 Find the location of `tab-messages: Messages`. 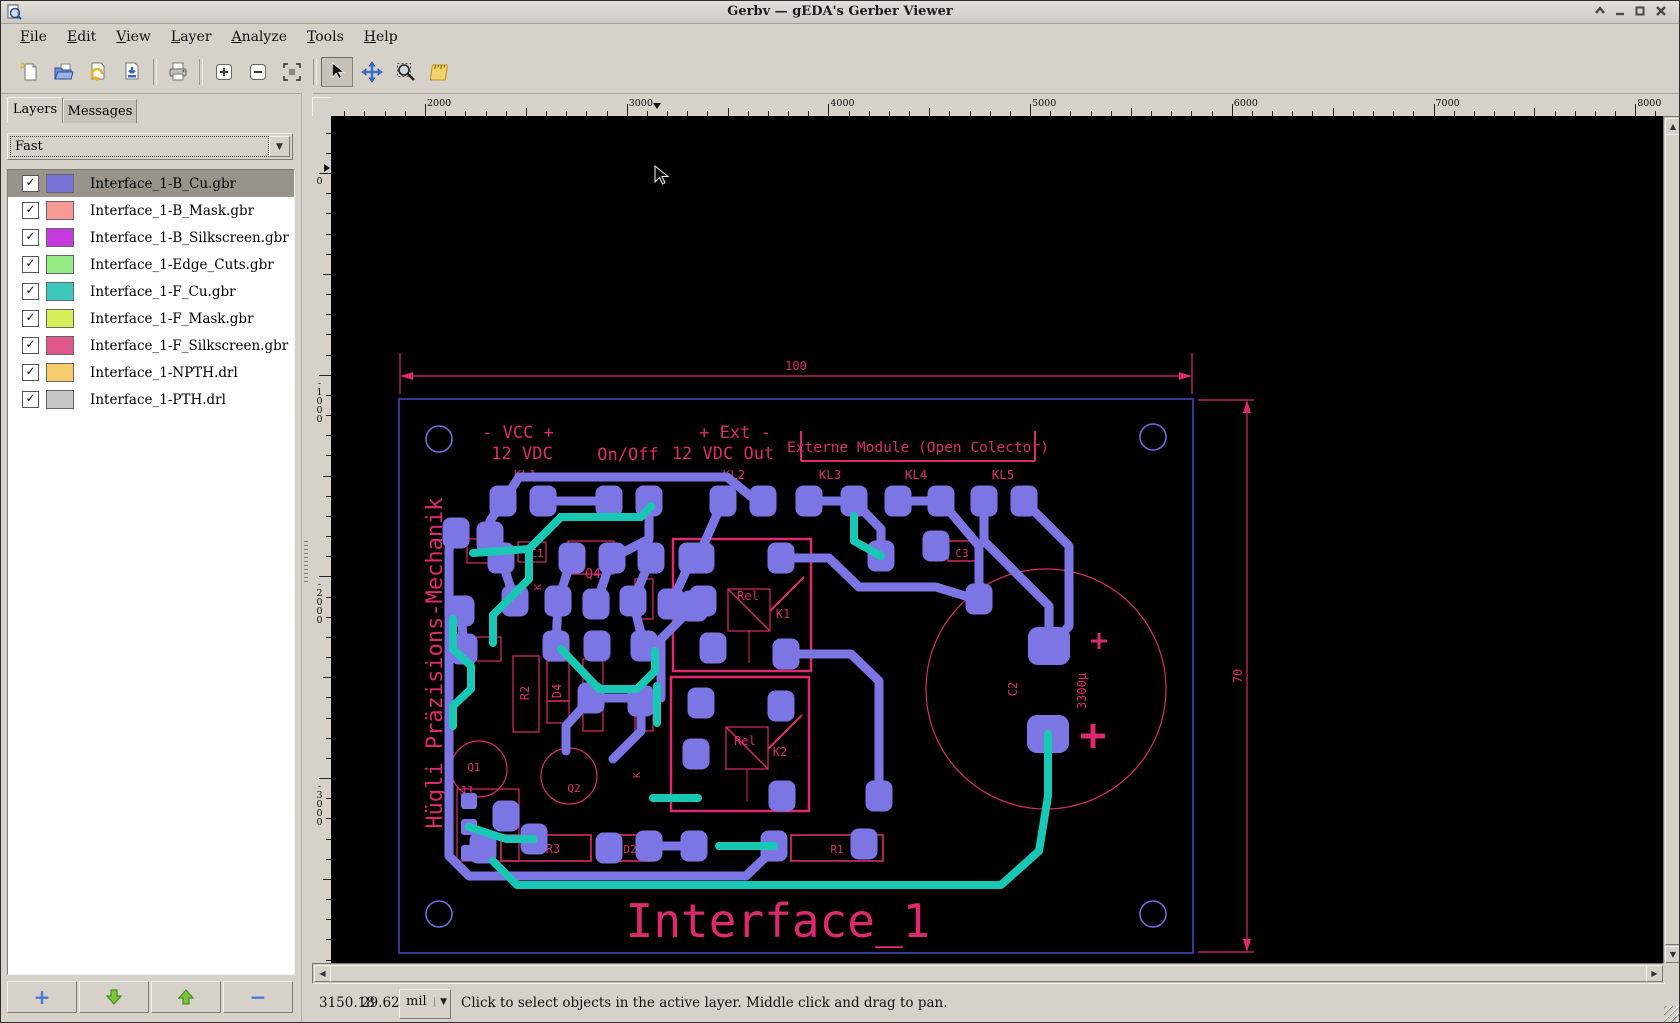

tab-messages: Messages is located at coordinates (100, 111).